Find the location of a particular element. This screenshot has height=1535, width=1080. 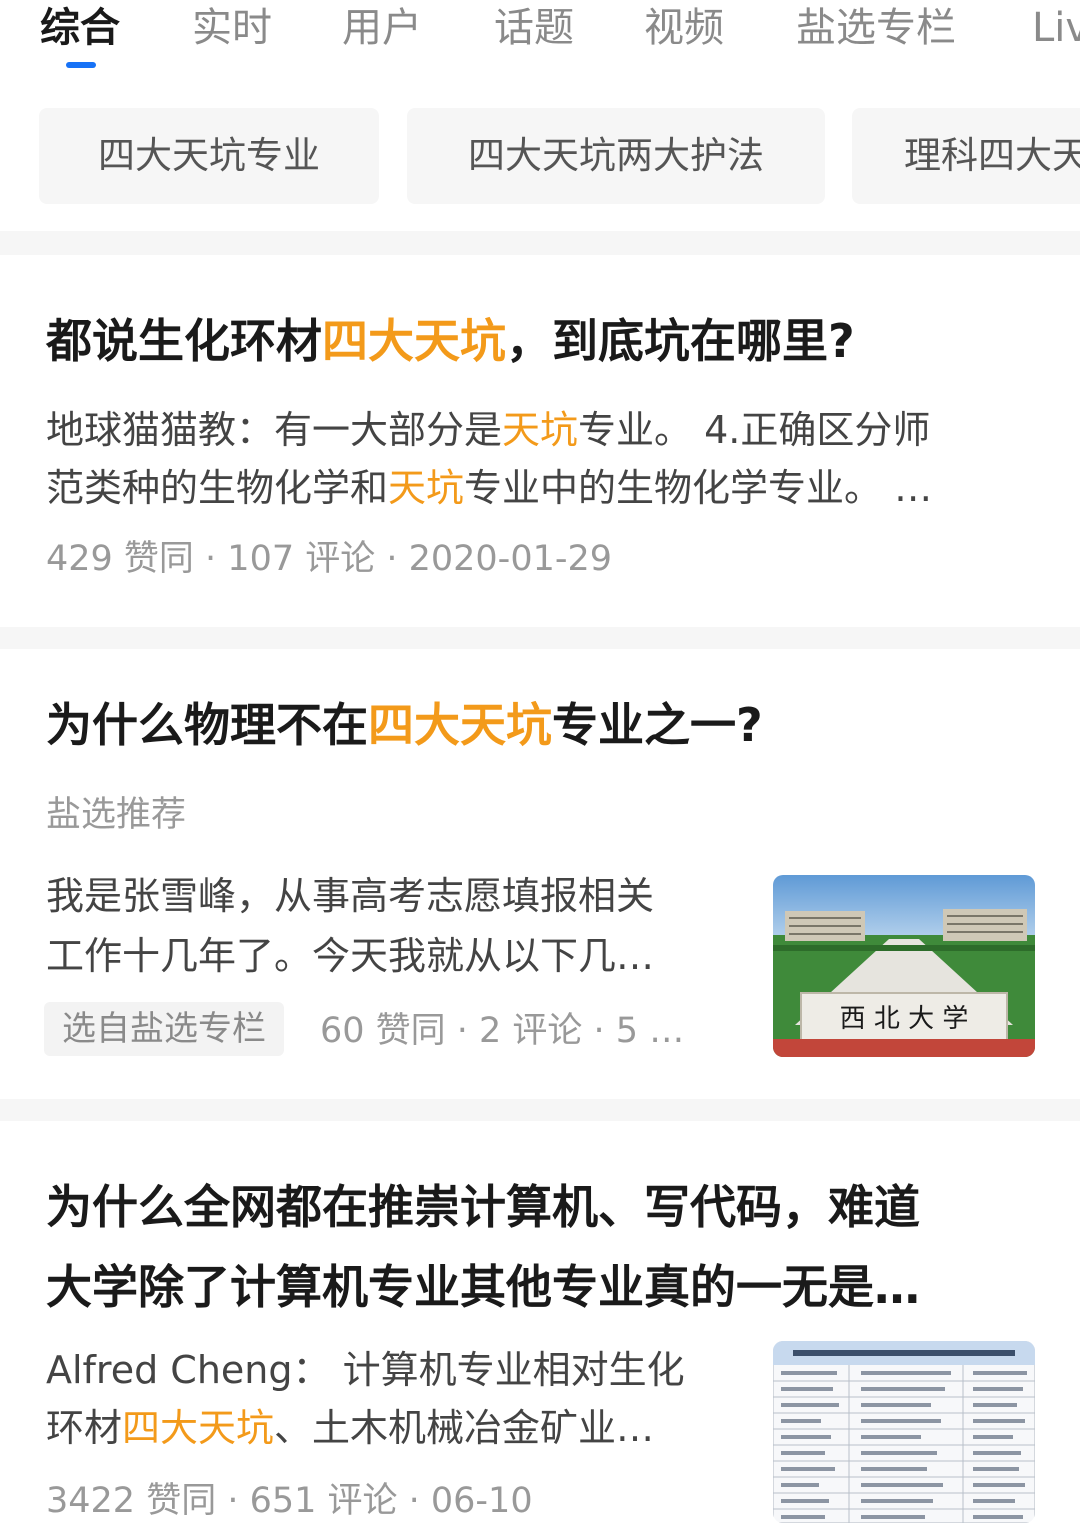

chip-related-search: 四大天坑两大护法 is located at coordinates (616, 156).